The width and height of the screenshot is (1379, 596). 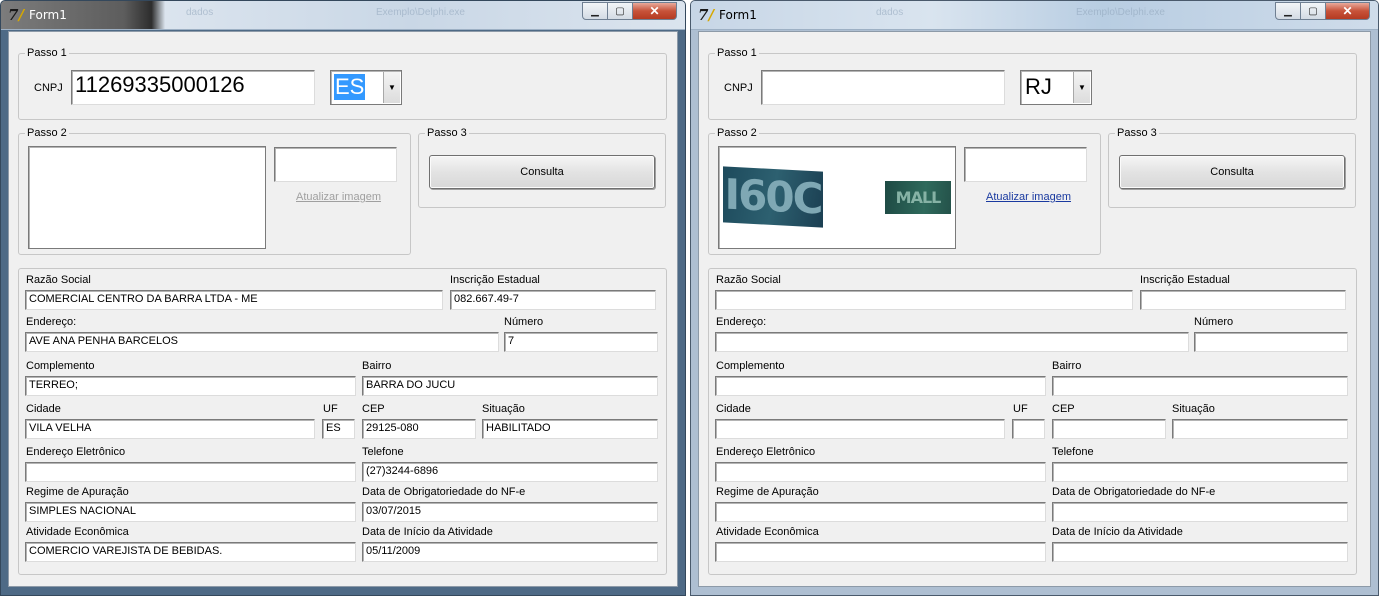 I want to click on passo2-group: Passo 2 Atualizar imagem, so click(x=214, y=191).